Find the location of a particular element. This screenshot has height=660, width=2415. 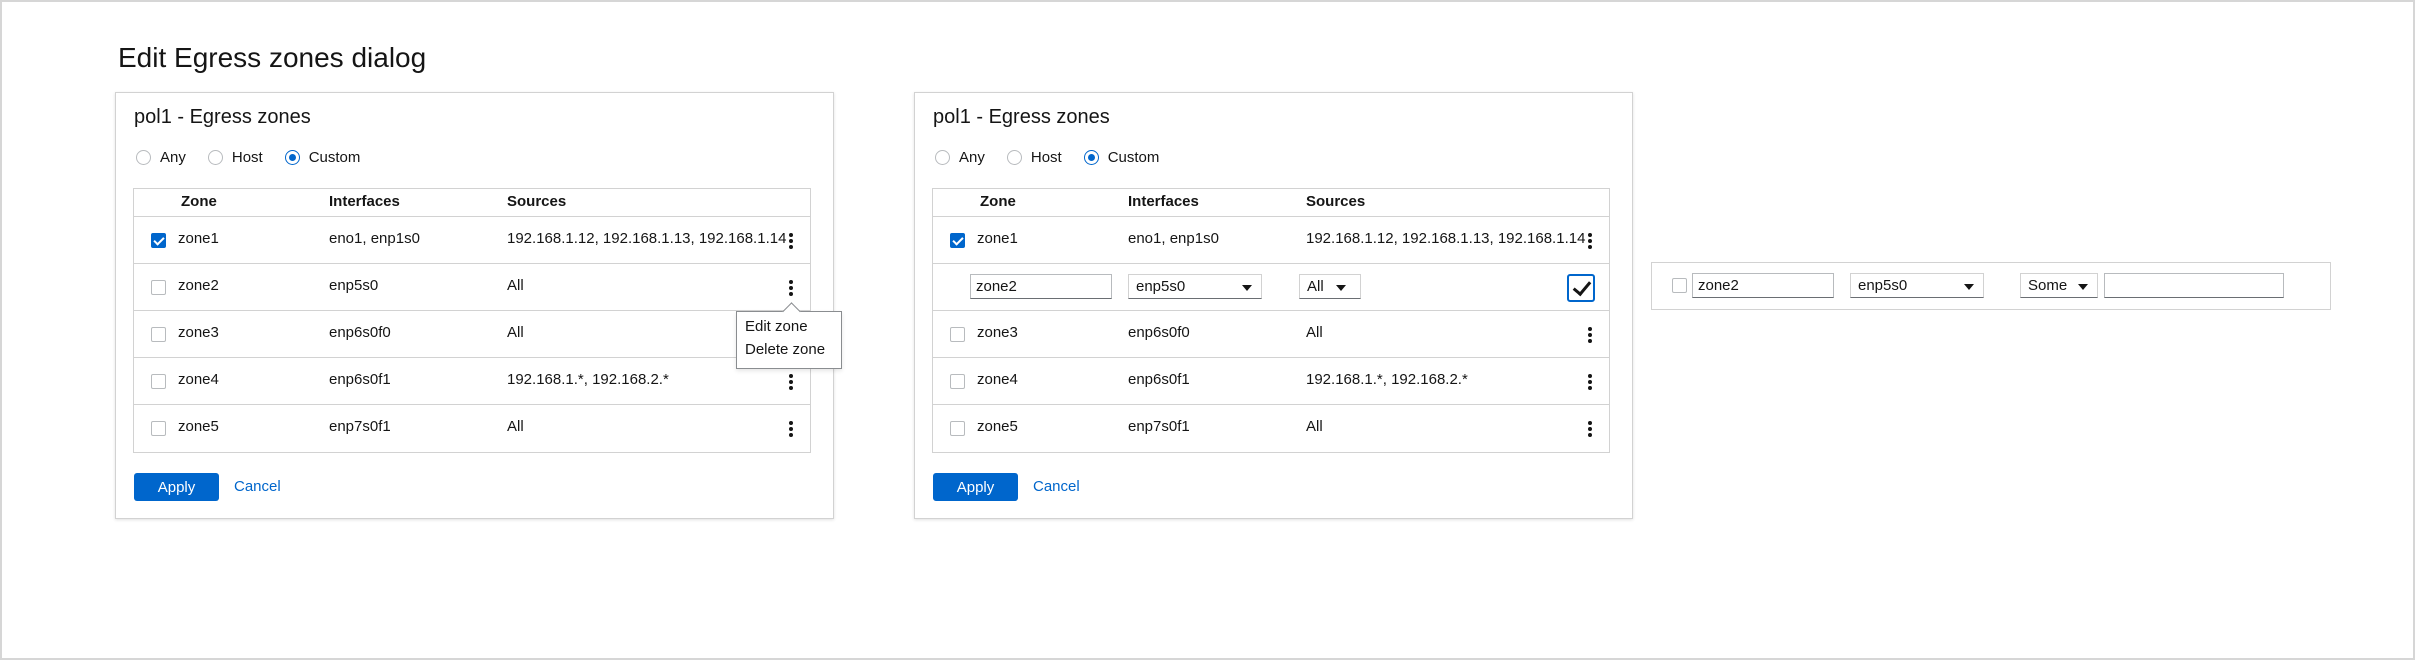

table-header: Zone Interfaces Sources is located at coordinates (1271, 203).